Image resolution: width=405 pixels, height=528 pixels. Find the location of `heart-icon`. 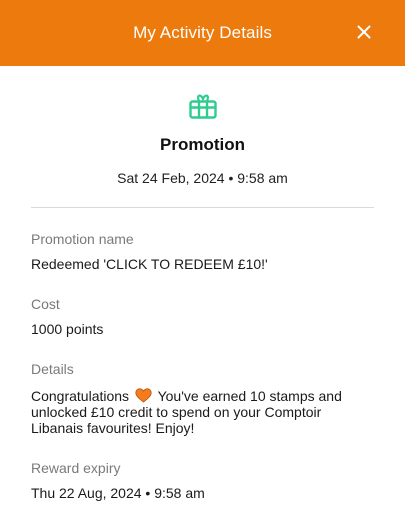

heart-icon is located at coordinates (143, 395).